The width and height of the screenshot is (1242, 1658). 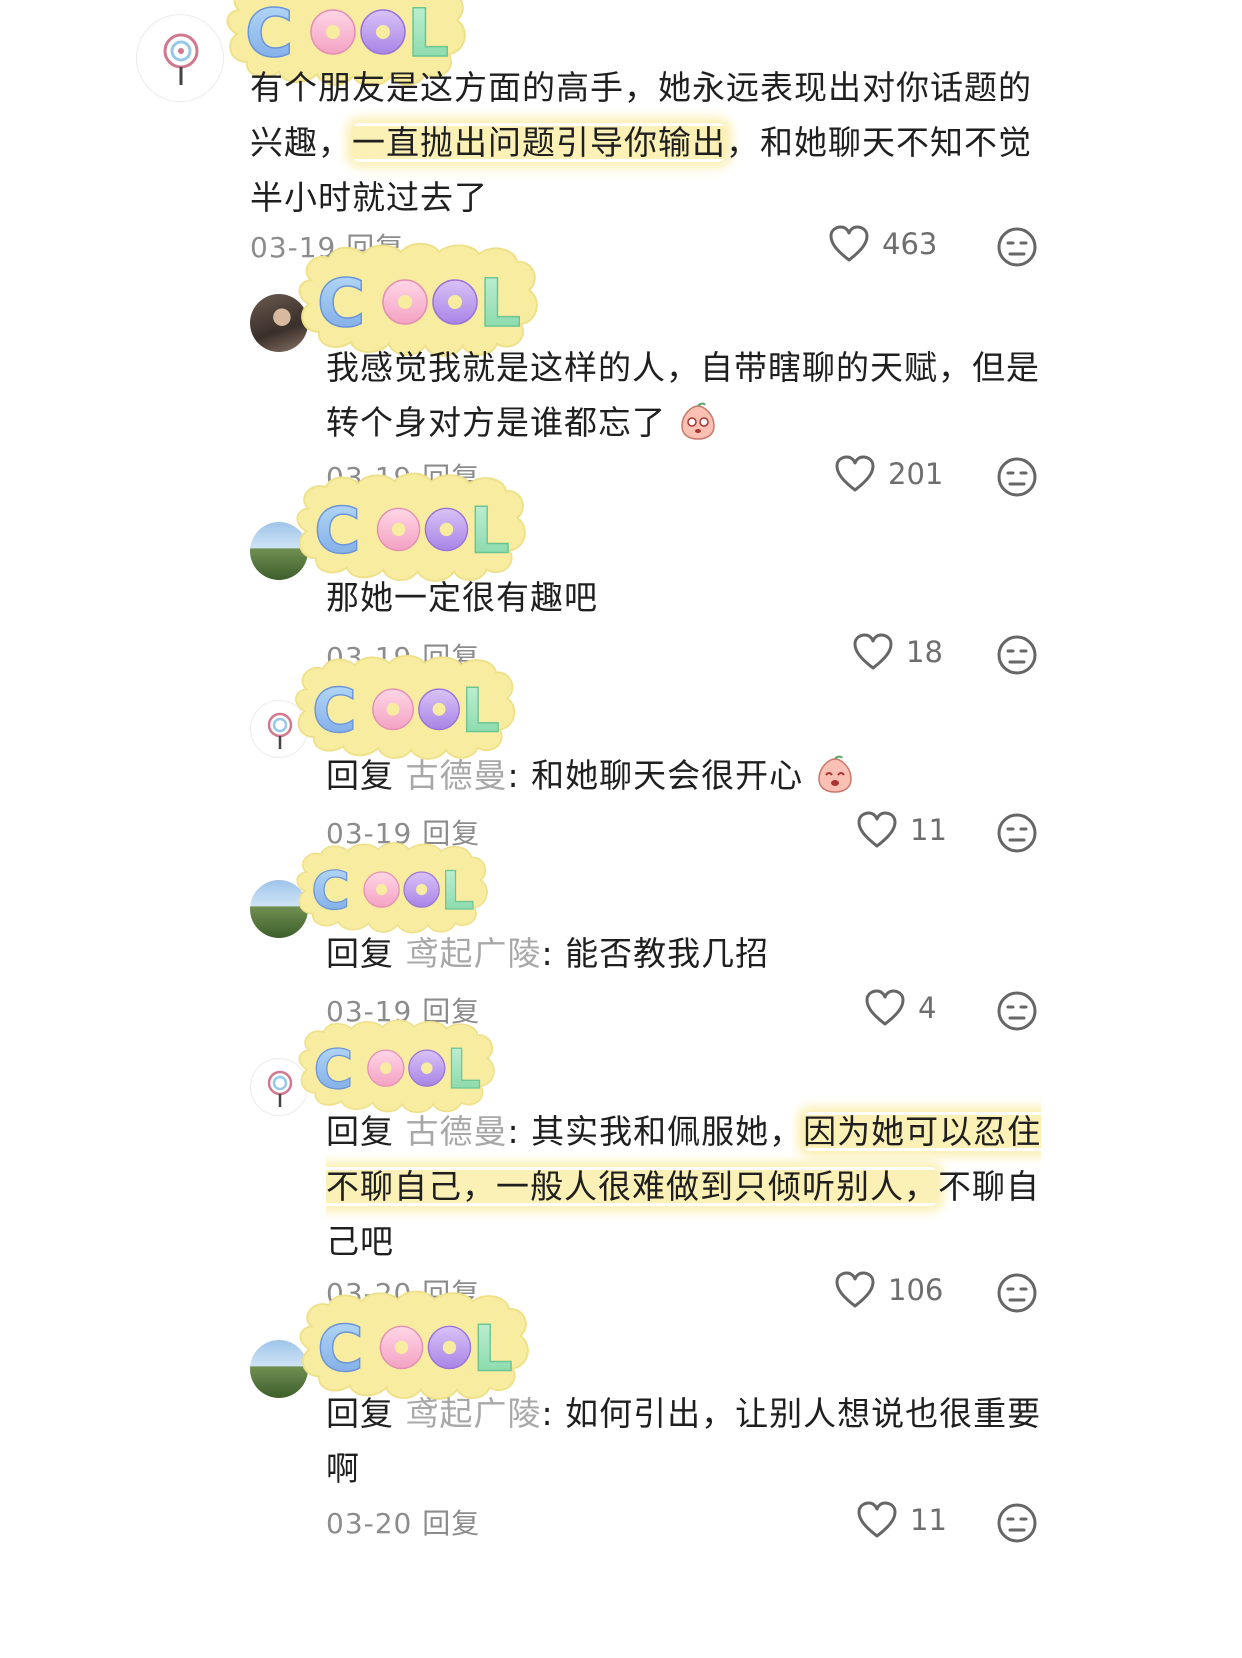 I want to click on reply-link: 回复, so click(x=451, y=1523).